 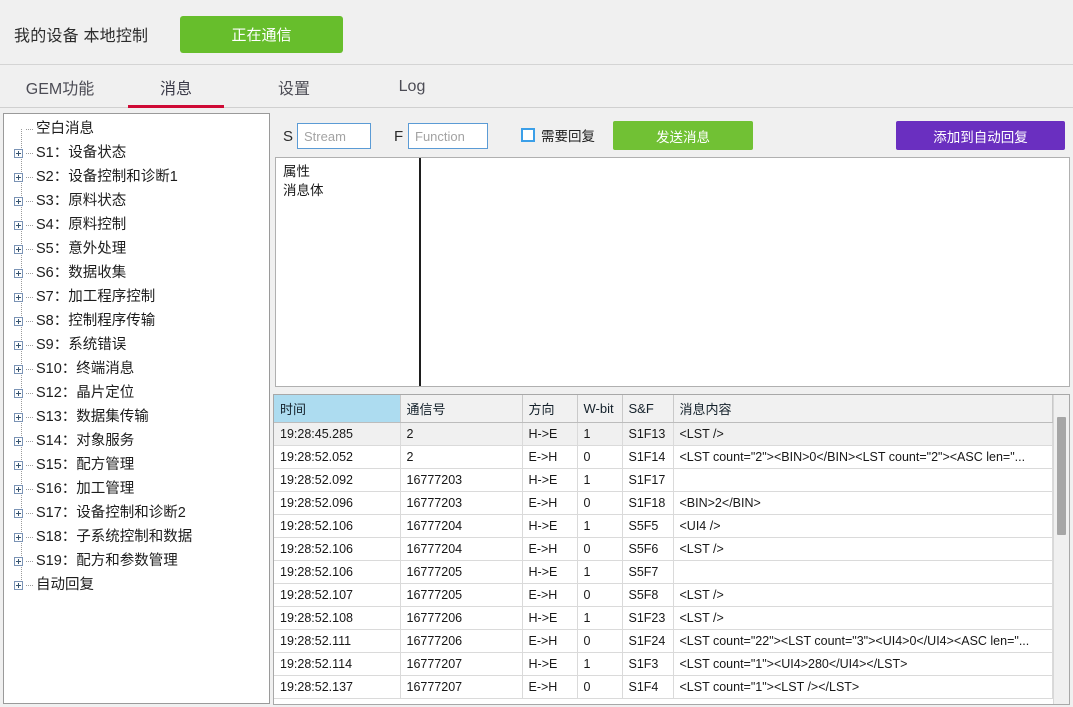 What do you see at coordinates (136, 561) in the screenshot?
I see `tree-item: S19：配方和参数管理` at bounding box center [136, 561].